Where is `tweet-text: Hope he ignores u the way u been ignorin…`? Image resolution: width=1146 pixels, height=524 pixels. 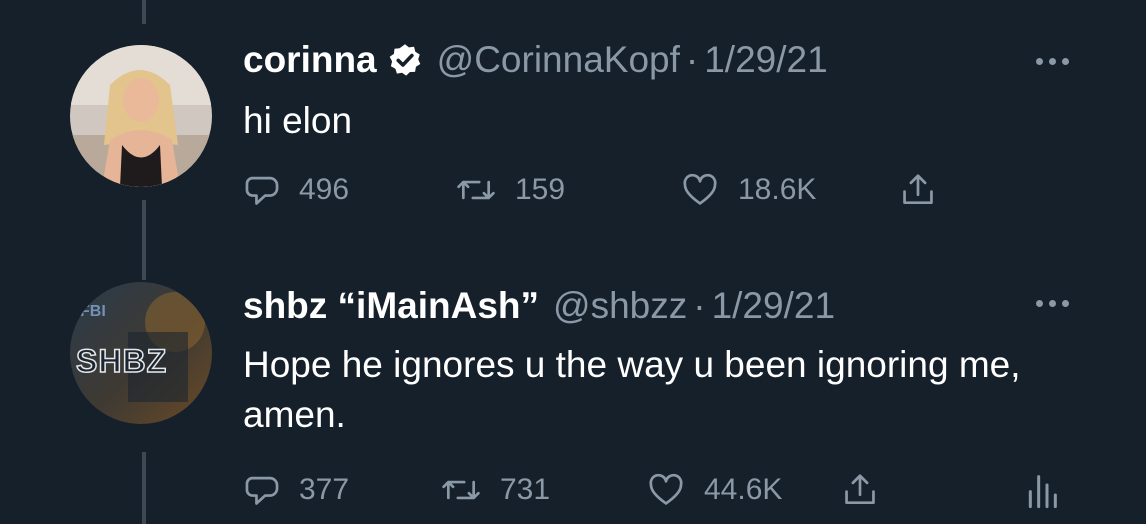 tweet-text: Hope he ignores u the way u been ignorin… is located at coordinates (632, 389).